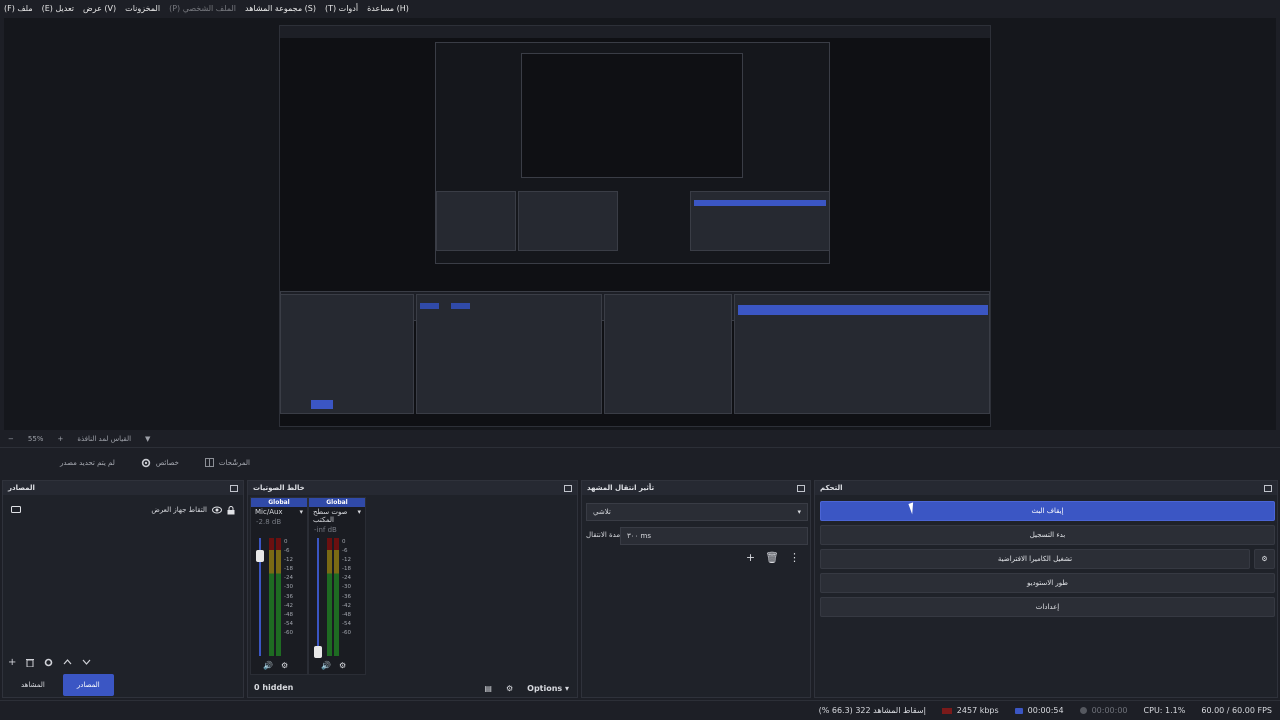 This screenshot has height=720, width=1280. I want to click on stream-time-indicator: 00:00:54, so click(1039, 710).